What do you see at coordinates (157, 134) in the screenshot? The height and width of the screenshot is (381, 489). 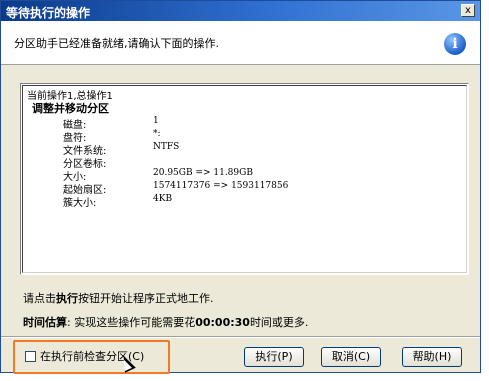 I see `detail-value: *:` at bounding box center [157, 134].